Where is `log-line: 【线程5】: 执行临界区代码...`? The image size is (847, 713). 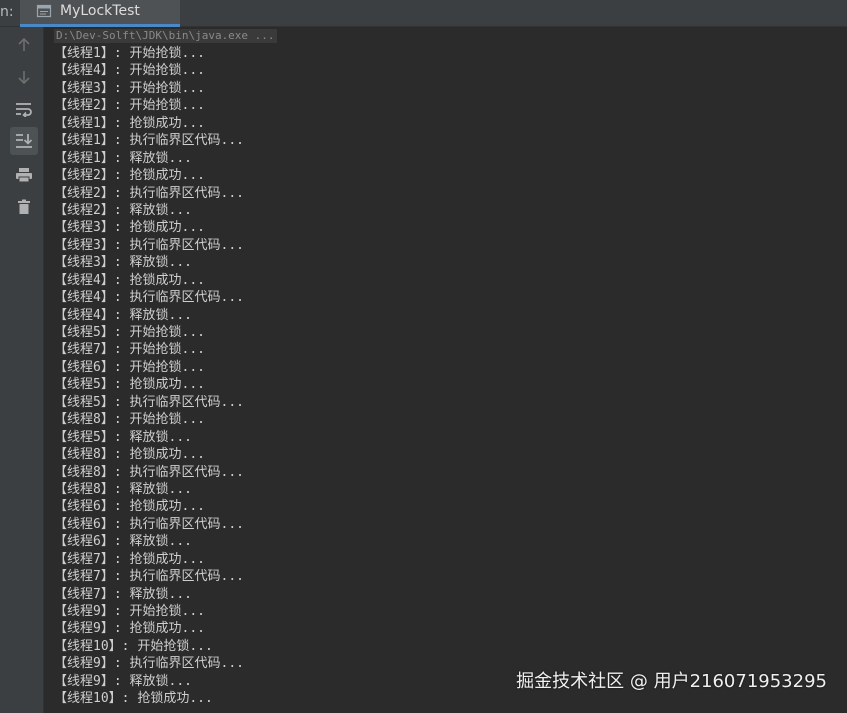 log-line: 【线程5】: 执行临界区代码... is located at coordinates (149, 402).